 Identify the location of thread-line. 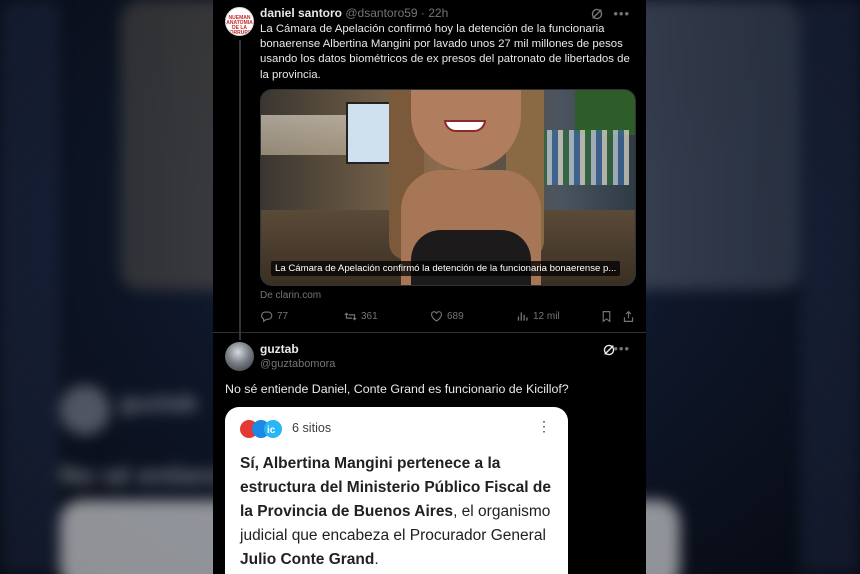
(240, 190).